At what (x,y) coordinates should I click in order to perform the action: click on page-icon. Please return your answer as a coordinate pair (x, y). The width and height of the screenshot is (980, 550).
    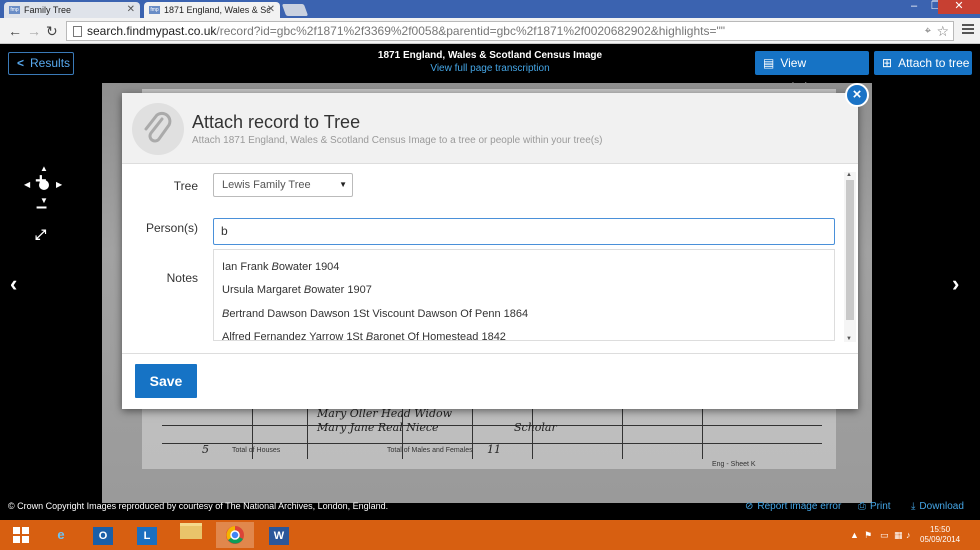
    Looking at the image, I should click on (77, 31).